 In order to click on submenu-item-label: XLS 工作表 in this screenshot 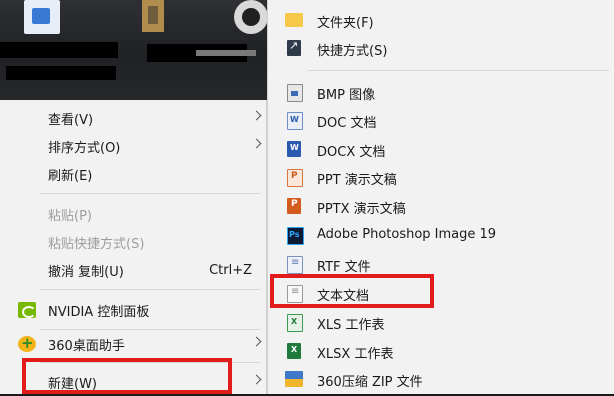, I will do `click(351, 325)`.